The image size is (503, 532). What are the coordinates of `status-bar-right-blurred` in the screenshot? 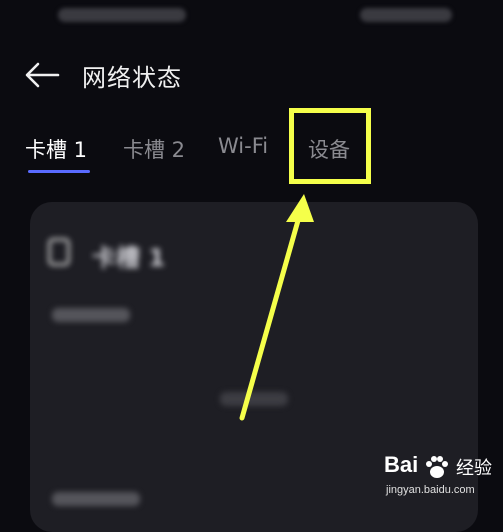 It's located at (406, 15).